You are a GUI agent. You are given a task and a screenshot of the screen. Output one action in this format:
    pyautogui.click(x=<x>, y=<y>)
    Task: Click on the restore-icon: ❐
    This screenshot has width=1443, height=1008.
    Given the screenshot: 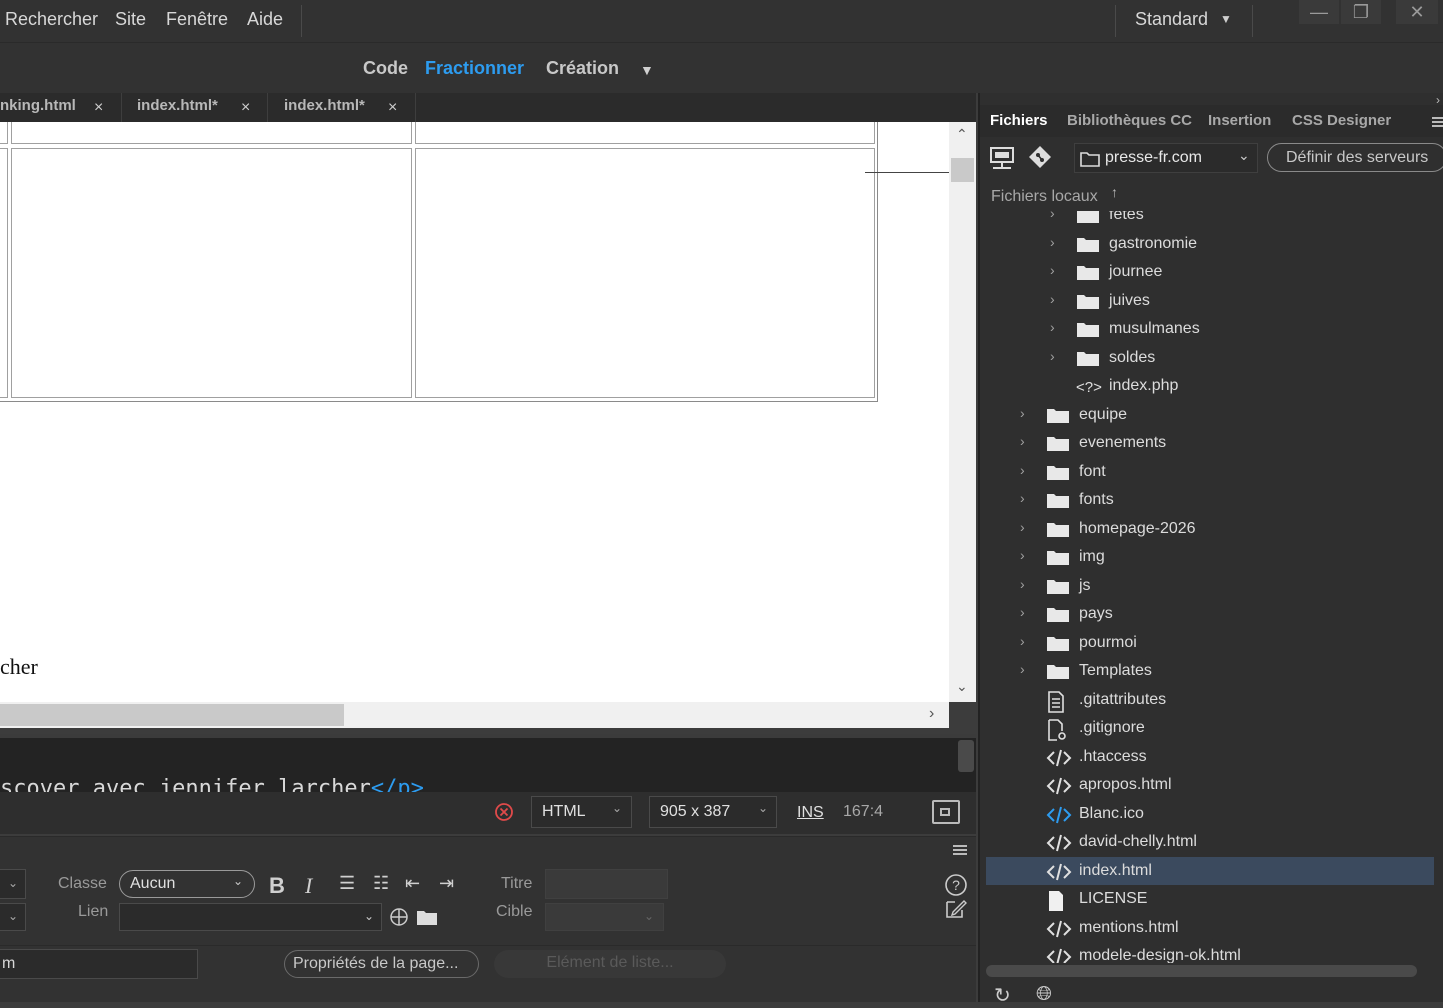 What is the action you would take?
    pyautogui.click(x=1361, y=12)
    